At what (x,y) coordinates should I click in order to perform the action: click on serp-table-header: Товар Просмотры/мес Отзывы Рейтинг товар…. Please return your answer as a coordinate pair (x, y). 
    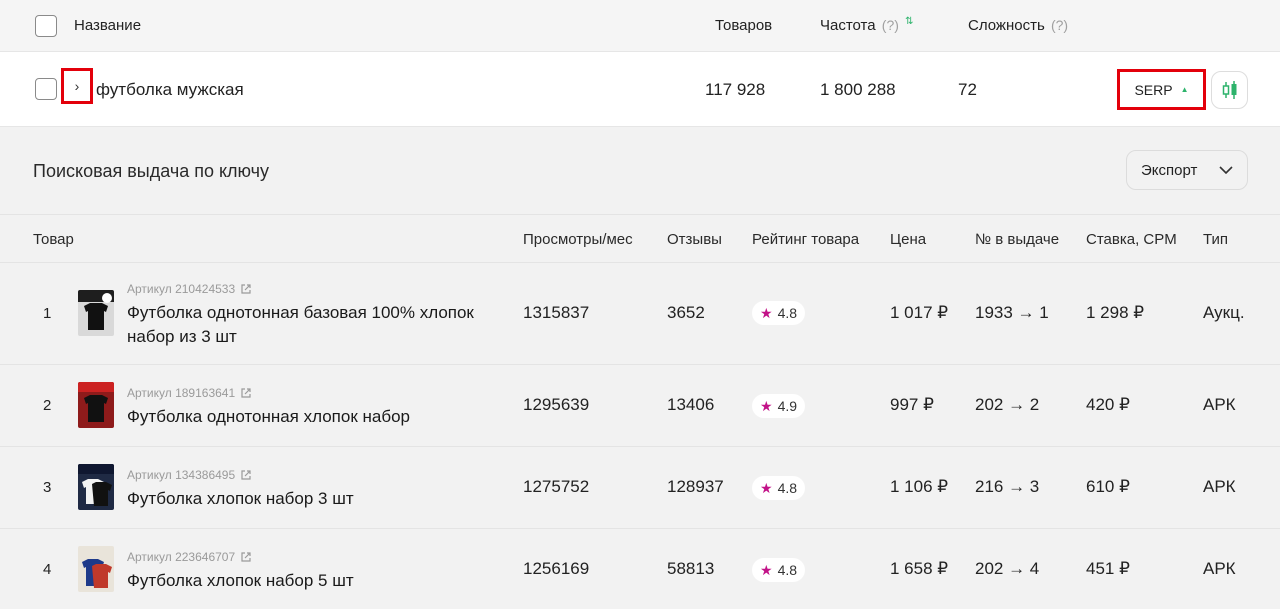
    Looking at the image, I should click on (640, 238).